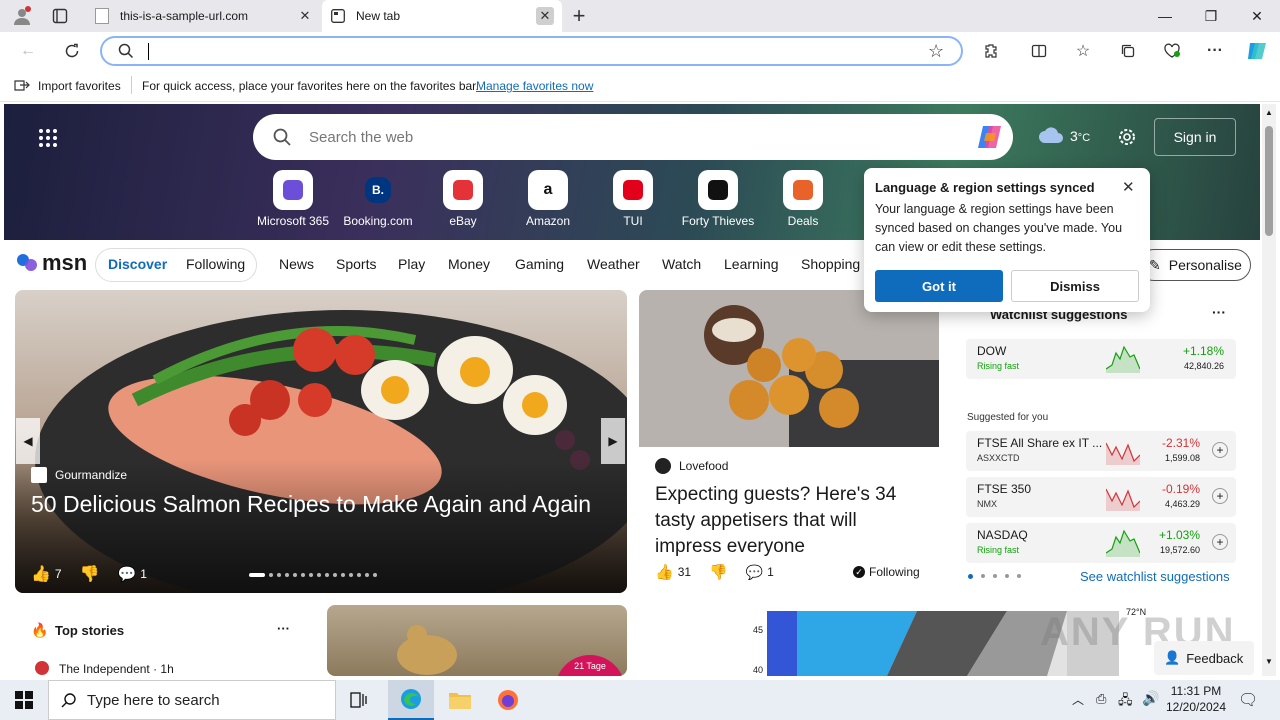 This screenshot has height=720, width=1280. Describe the element at coordinates (1101, 359) in the screenshot. I see `stock-row: DOW Rising fast +1.18% 42,840.26` at that location.